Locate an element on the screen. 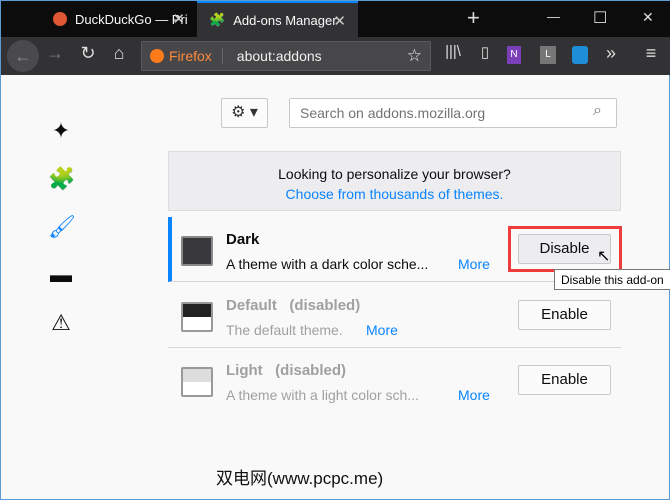 This screenshot has width=670, height=500. tab-addons-manager: 🧩 Add-ons Manager ✕ is located at coordinates (277, 19).